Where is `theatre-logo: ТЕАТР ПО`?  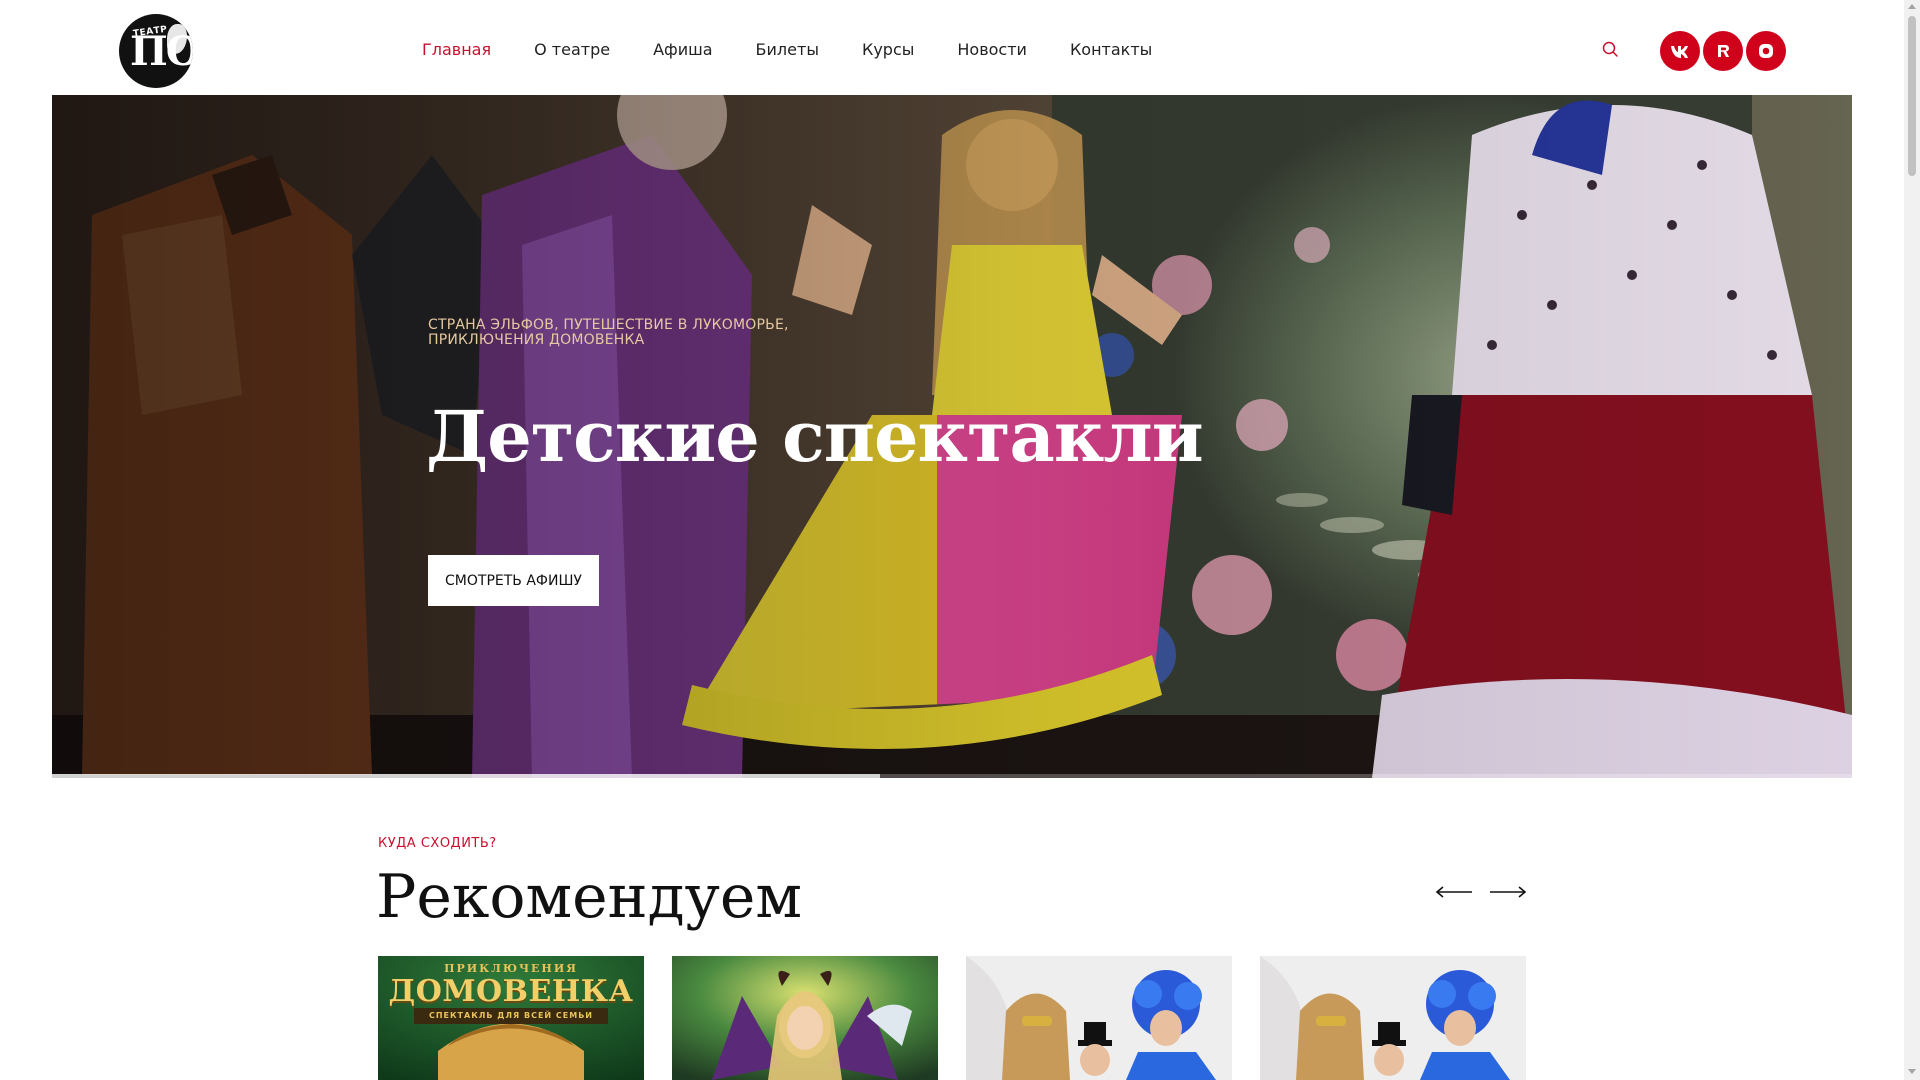 theatre-logo: ТЕАТР ПО is located at coordinates (156, 51).